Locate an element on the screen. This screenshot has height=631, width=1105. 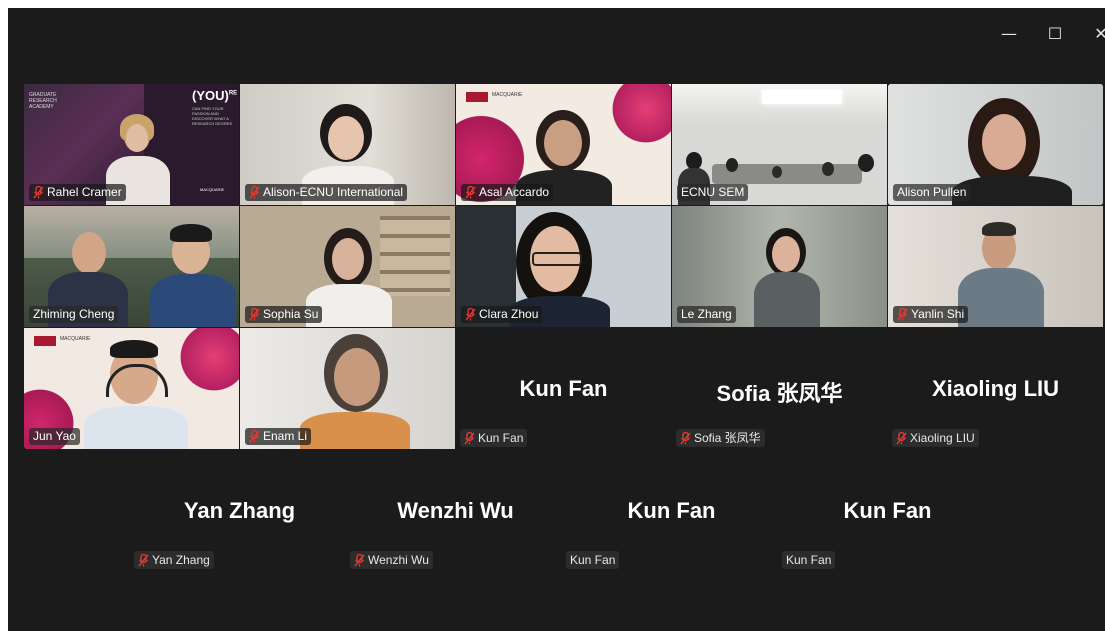
participant-label: Clara Zhou is located at coordinates (502, 314).